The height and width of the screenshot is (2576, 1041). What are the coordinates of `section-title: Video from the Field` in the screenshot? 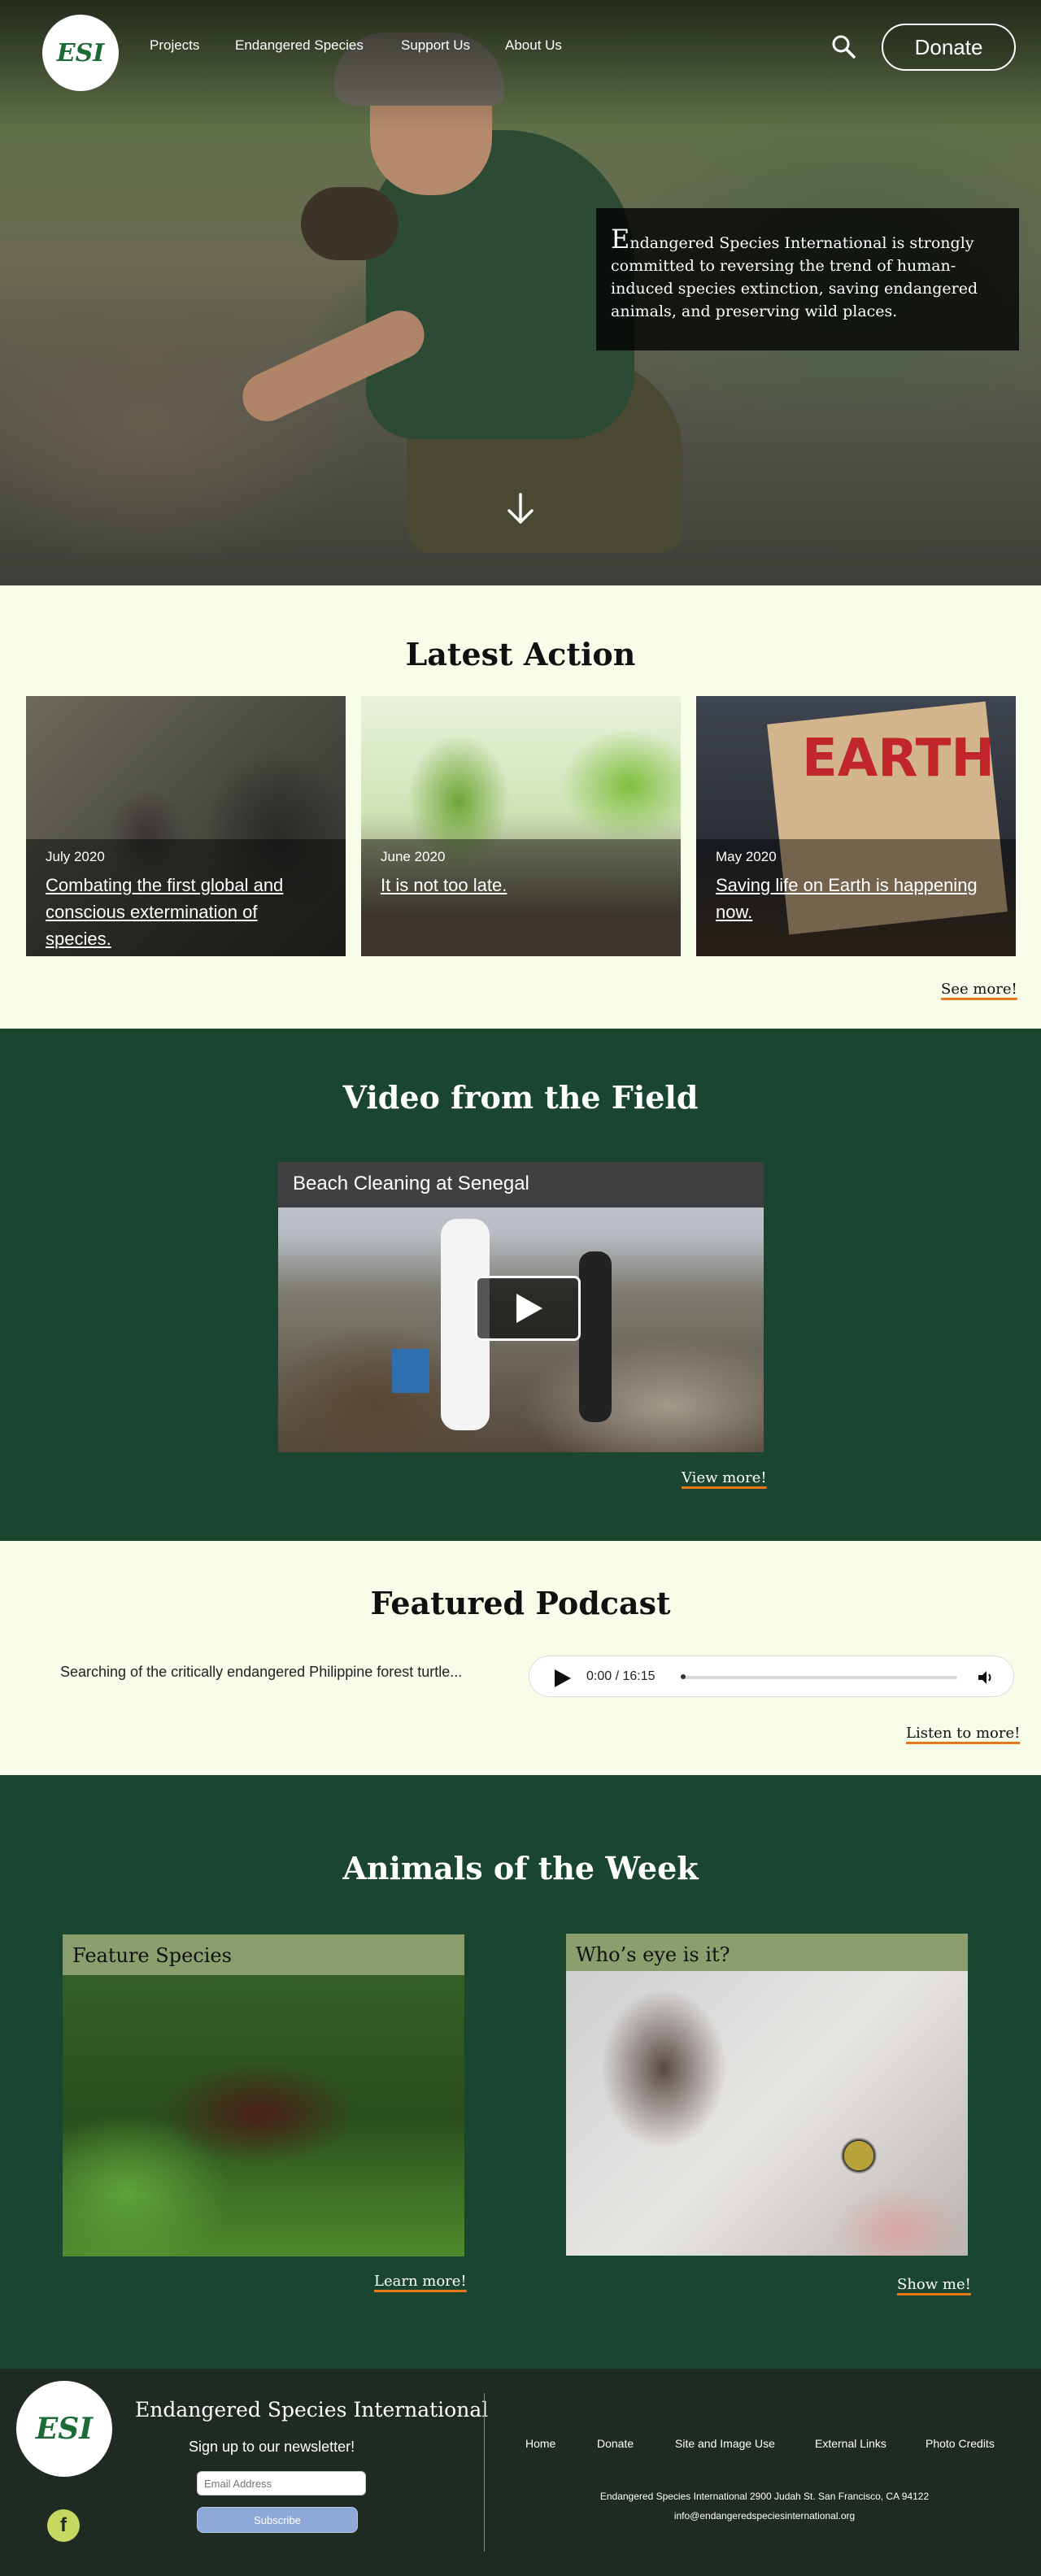 It's located at (520, 1097).